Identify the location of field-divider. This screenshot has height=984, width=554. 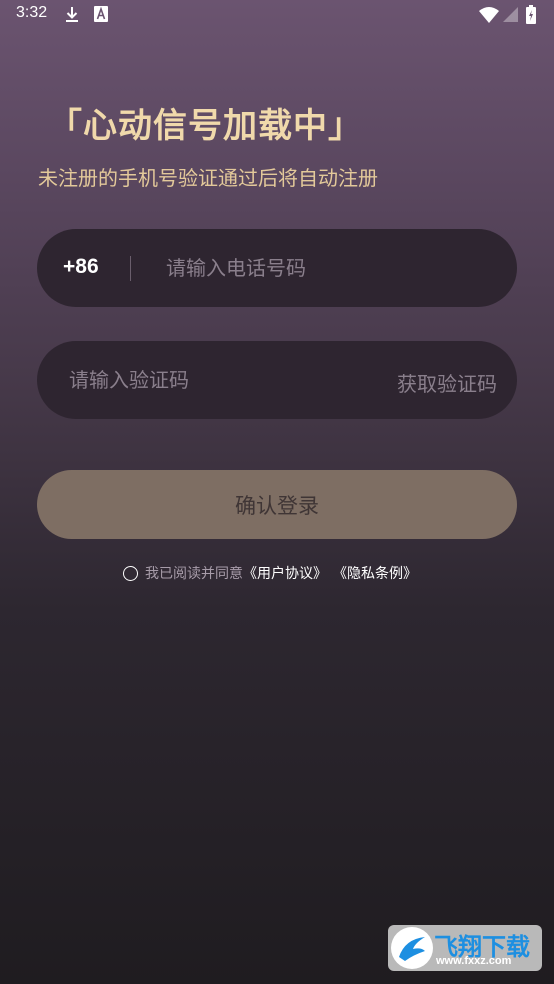
(130, 268).